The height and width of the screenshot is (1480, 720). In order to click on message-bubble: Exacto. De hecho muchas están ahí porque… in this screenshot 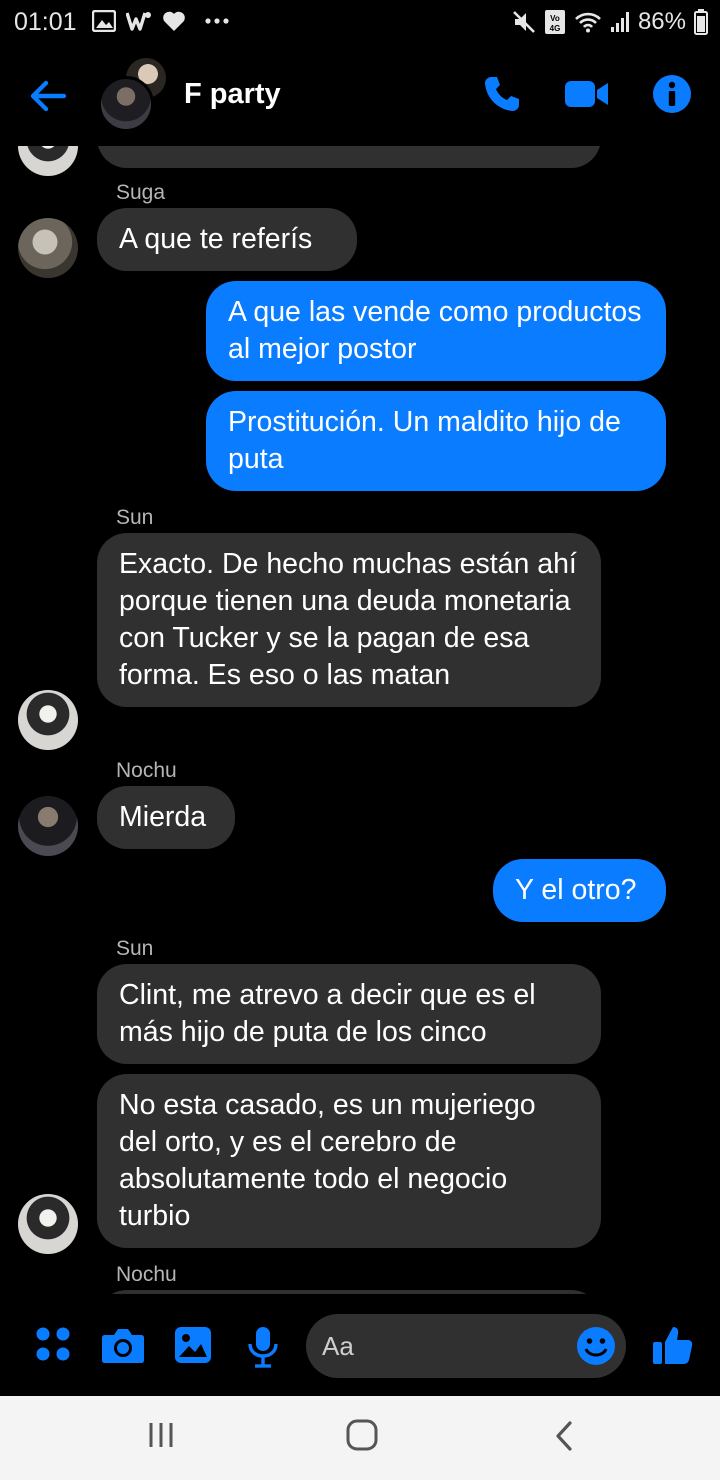, I will do `click(349, 620)`.